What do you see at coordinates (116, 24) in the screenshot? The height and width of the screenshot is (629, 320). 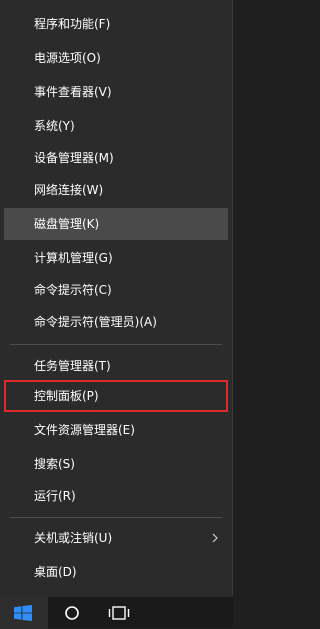 I see `menu-item-programs-features: 程序和功能(F)` at bounding box center [116, 24].